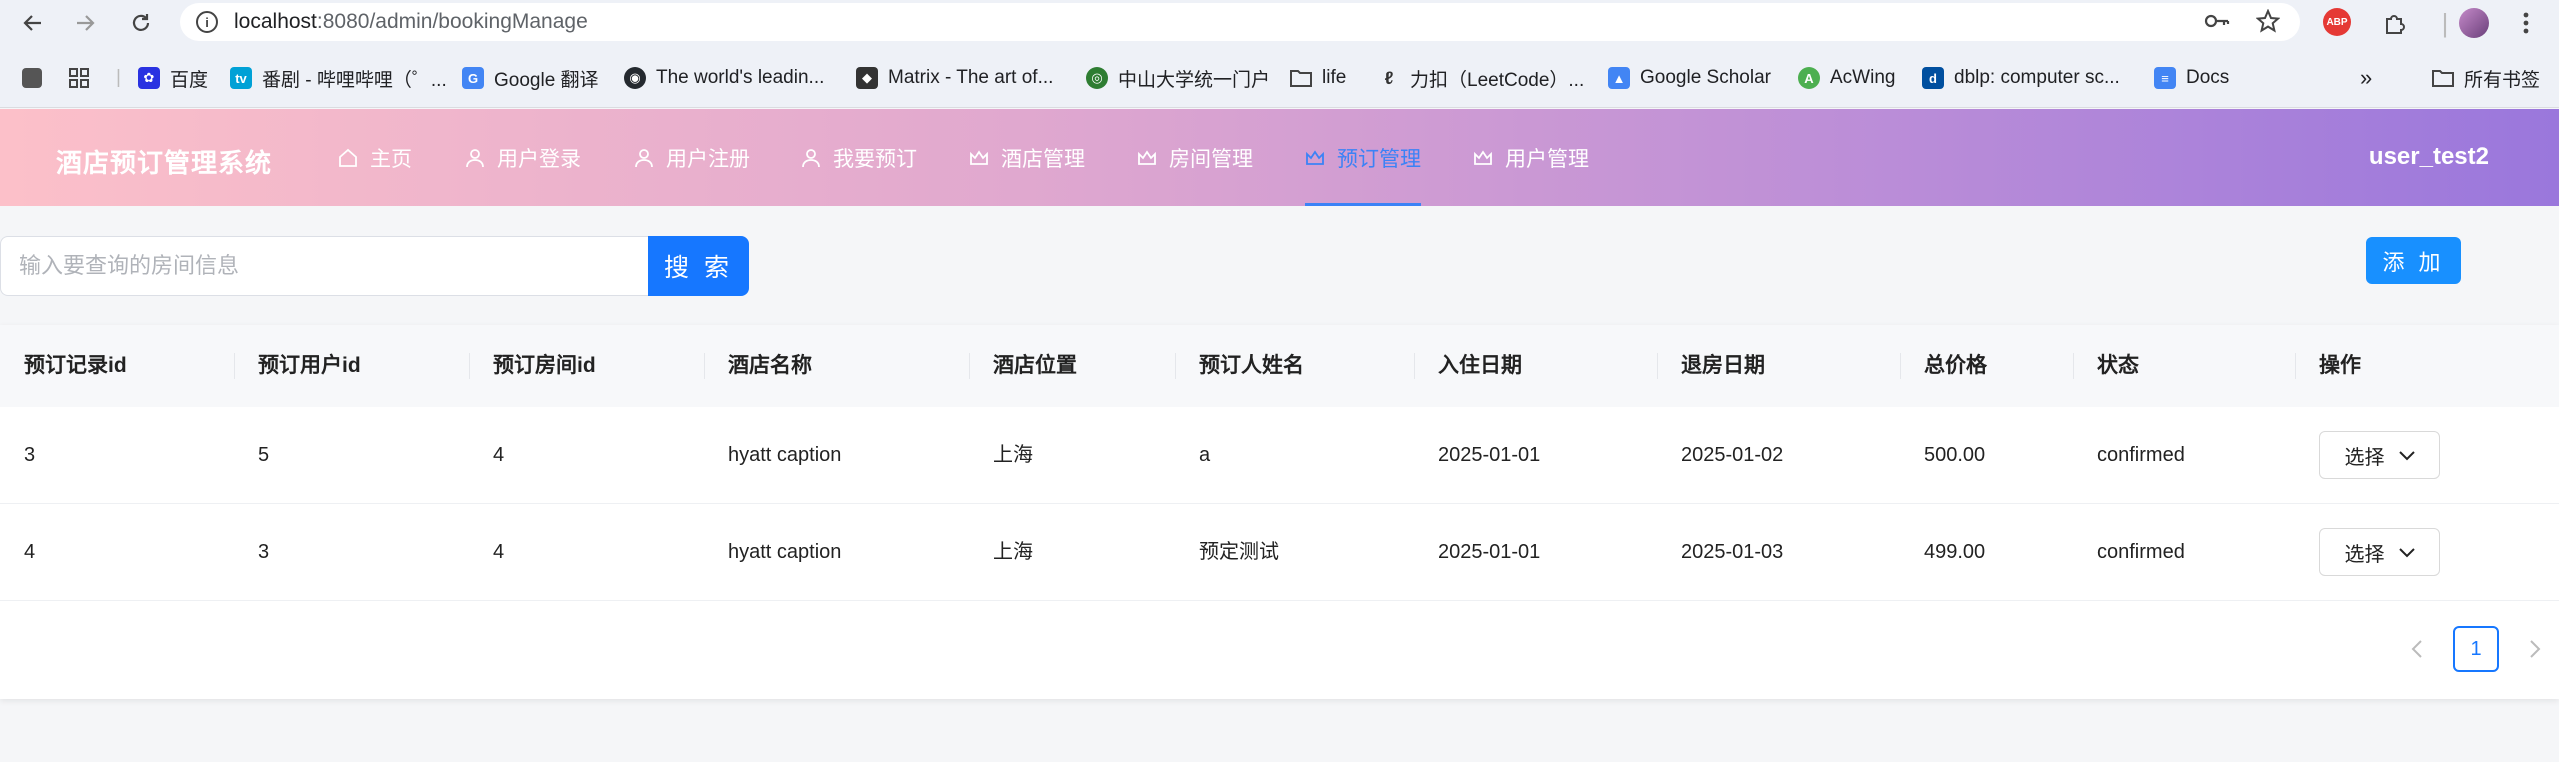 This screenshot has height=762, width=2559. I want to click on bookmark-google-scholar: ▲ Google Scholar, so click(1689, 78).